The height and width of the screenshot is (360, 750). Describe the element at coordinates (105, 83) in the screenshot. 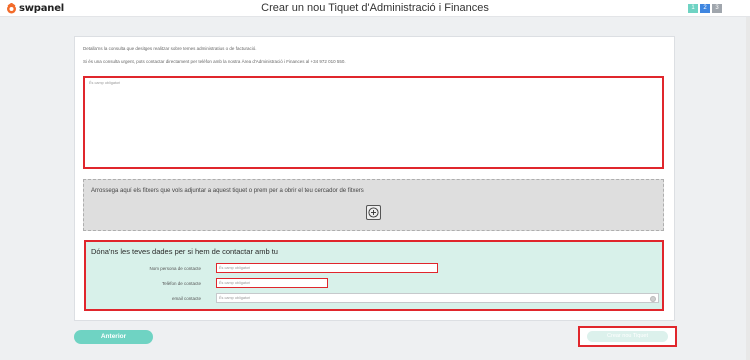

I see `message-placeholder: És camp obligatori` at that location.